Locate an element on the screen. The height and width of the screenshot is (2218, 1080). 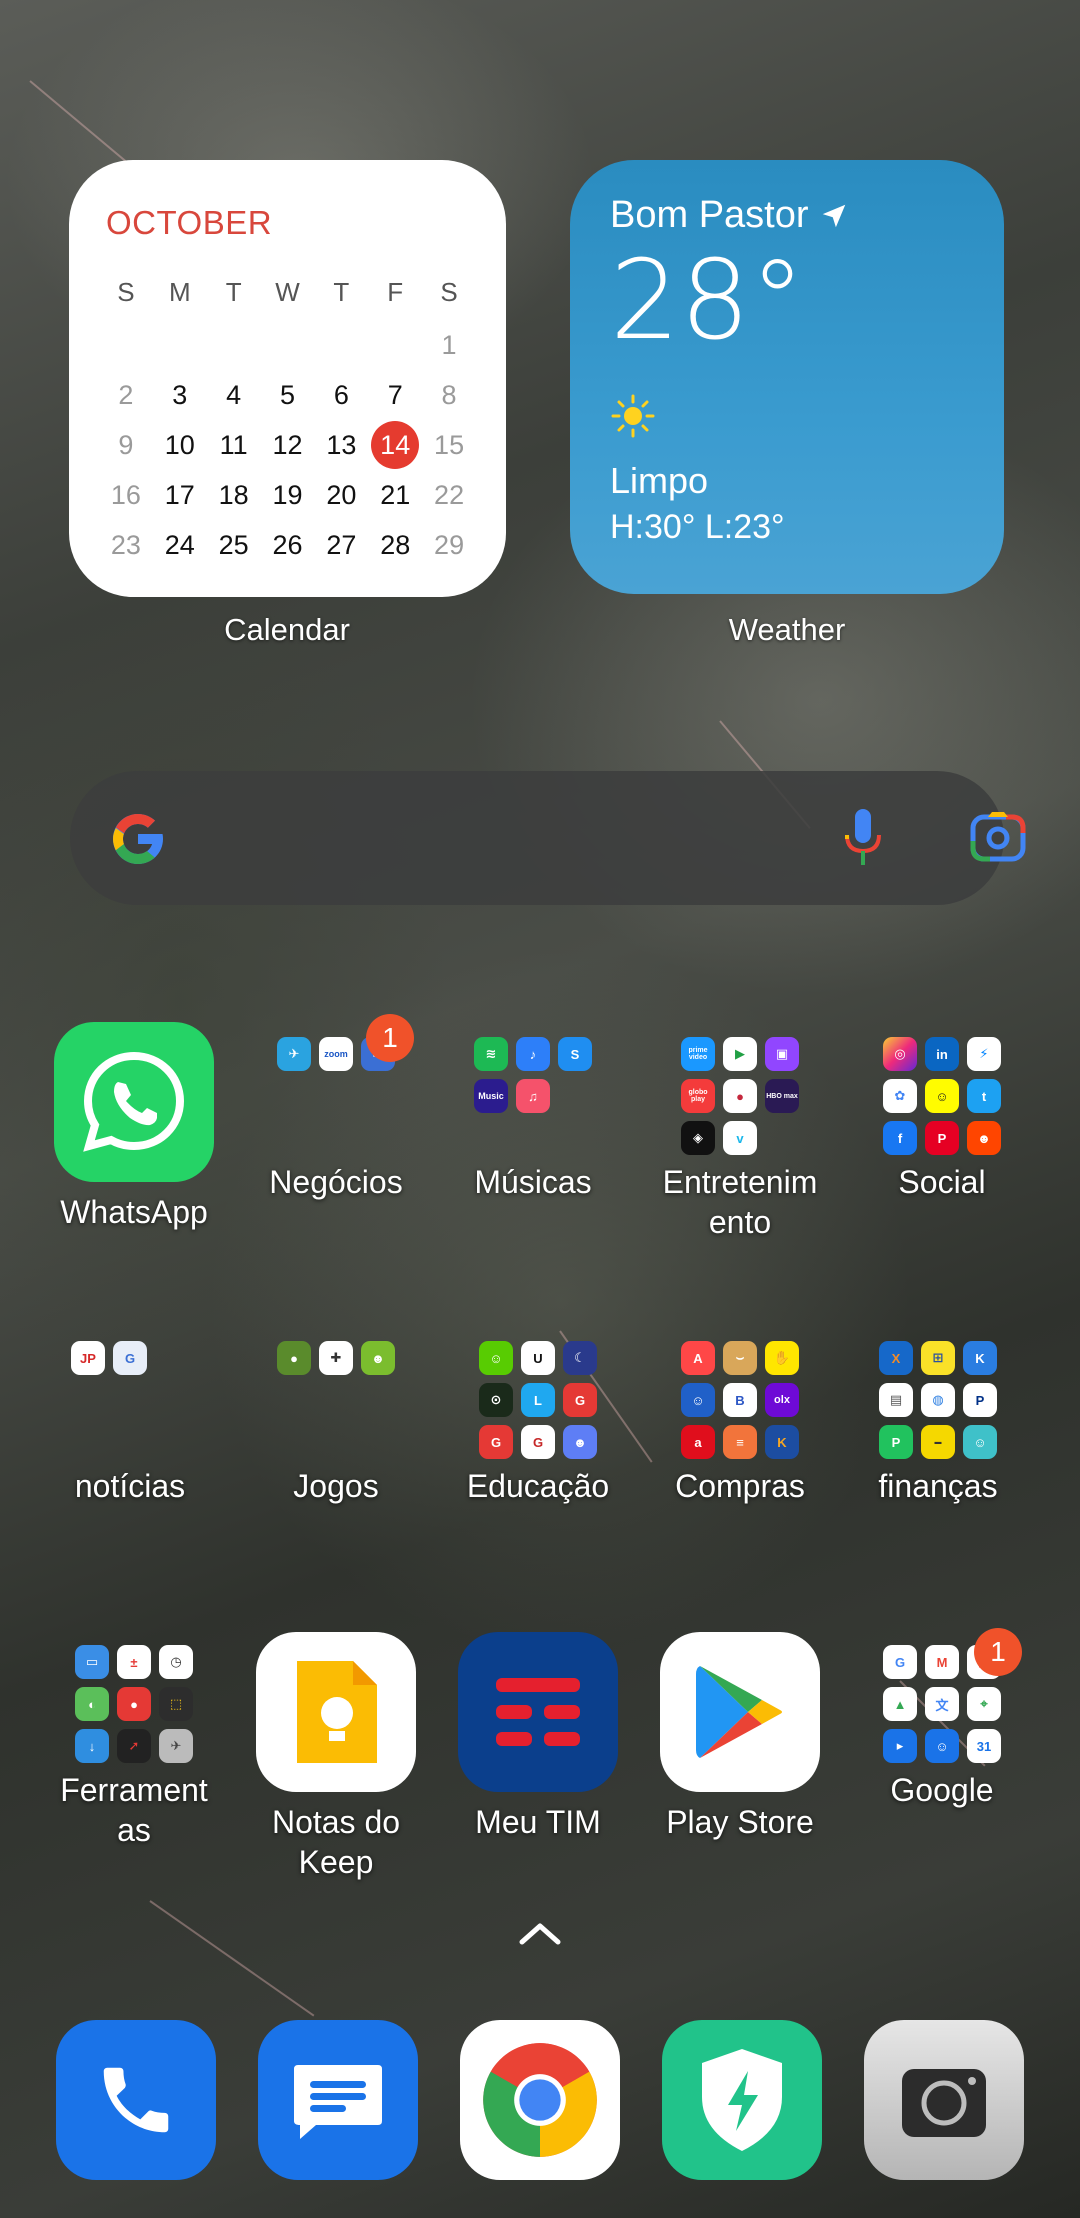
caixa-icon: X is located at coordinates (896, 1358).